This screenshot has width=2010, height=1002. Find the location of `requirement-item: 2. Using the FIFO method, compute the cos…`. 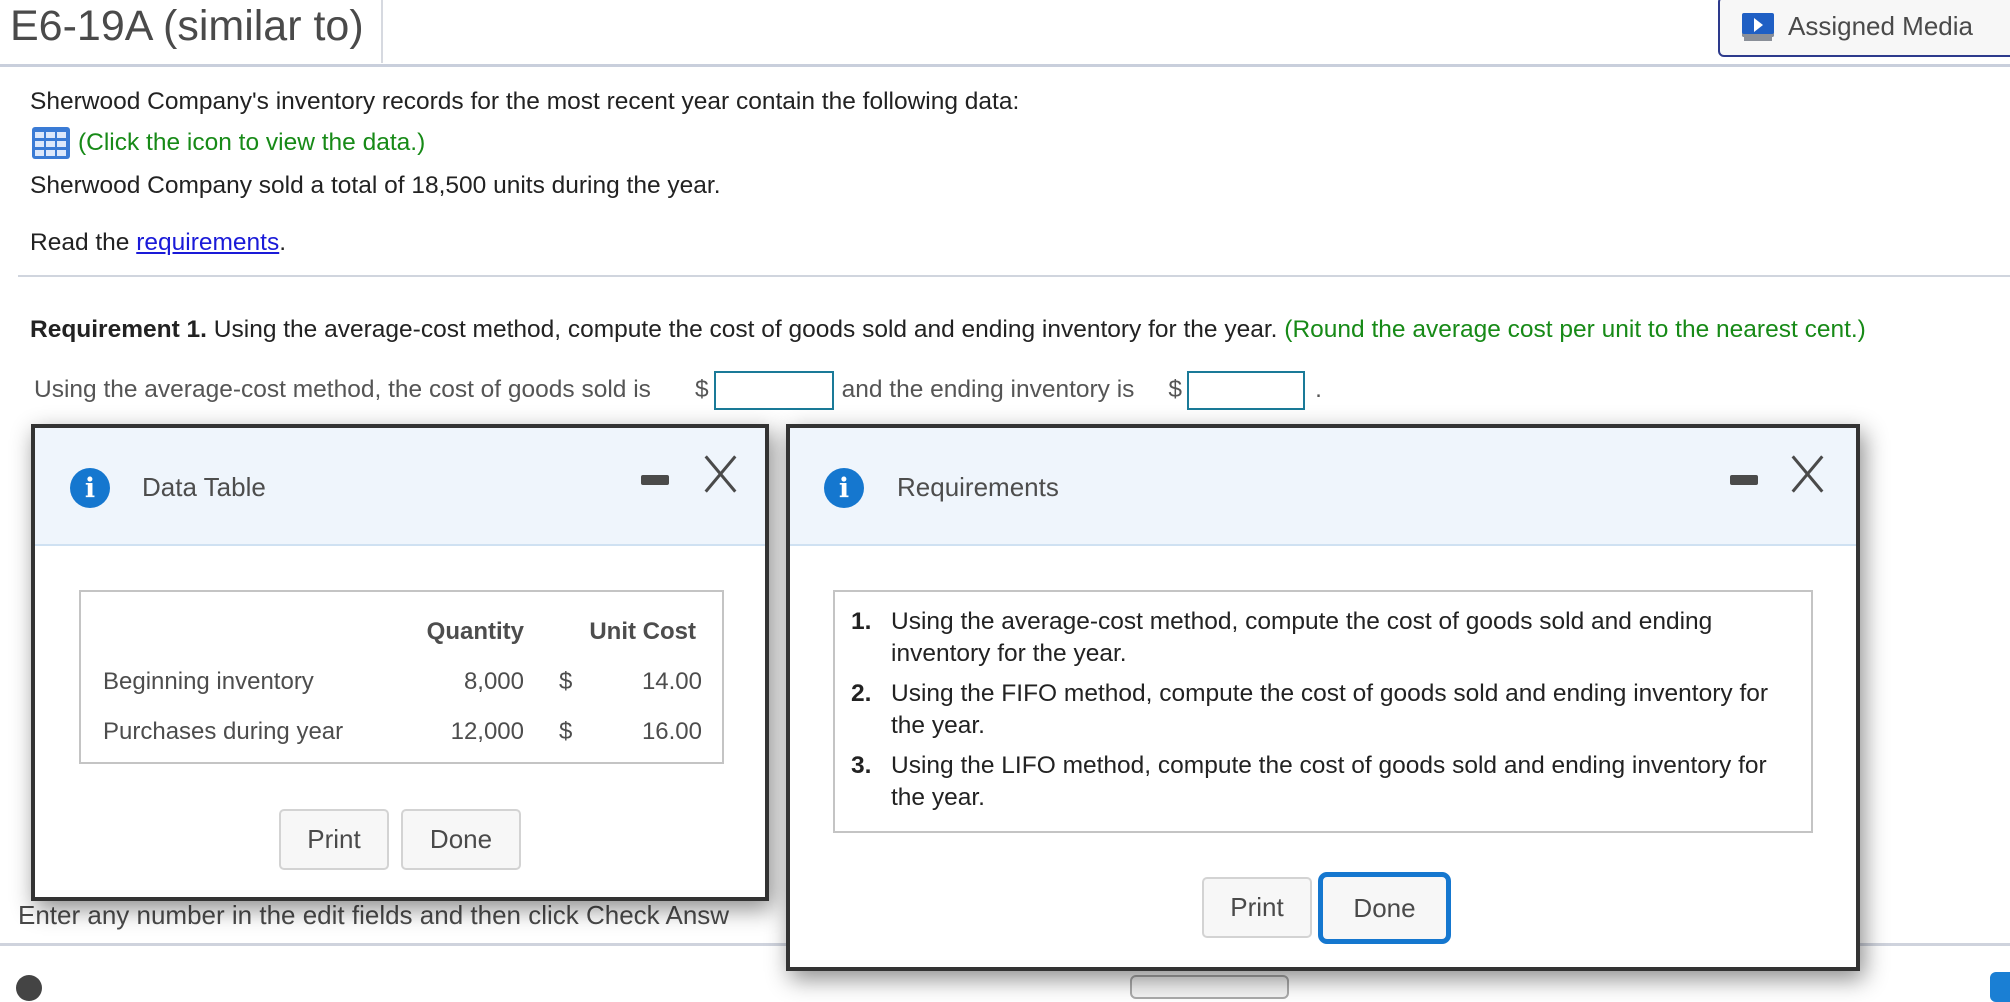

requirement-item: 2. Using the FIFO method, compute the cos… is located at coordinates (1316, 710).